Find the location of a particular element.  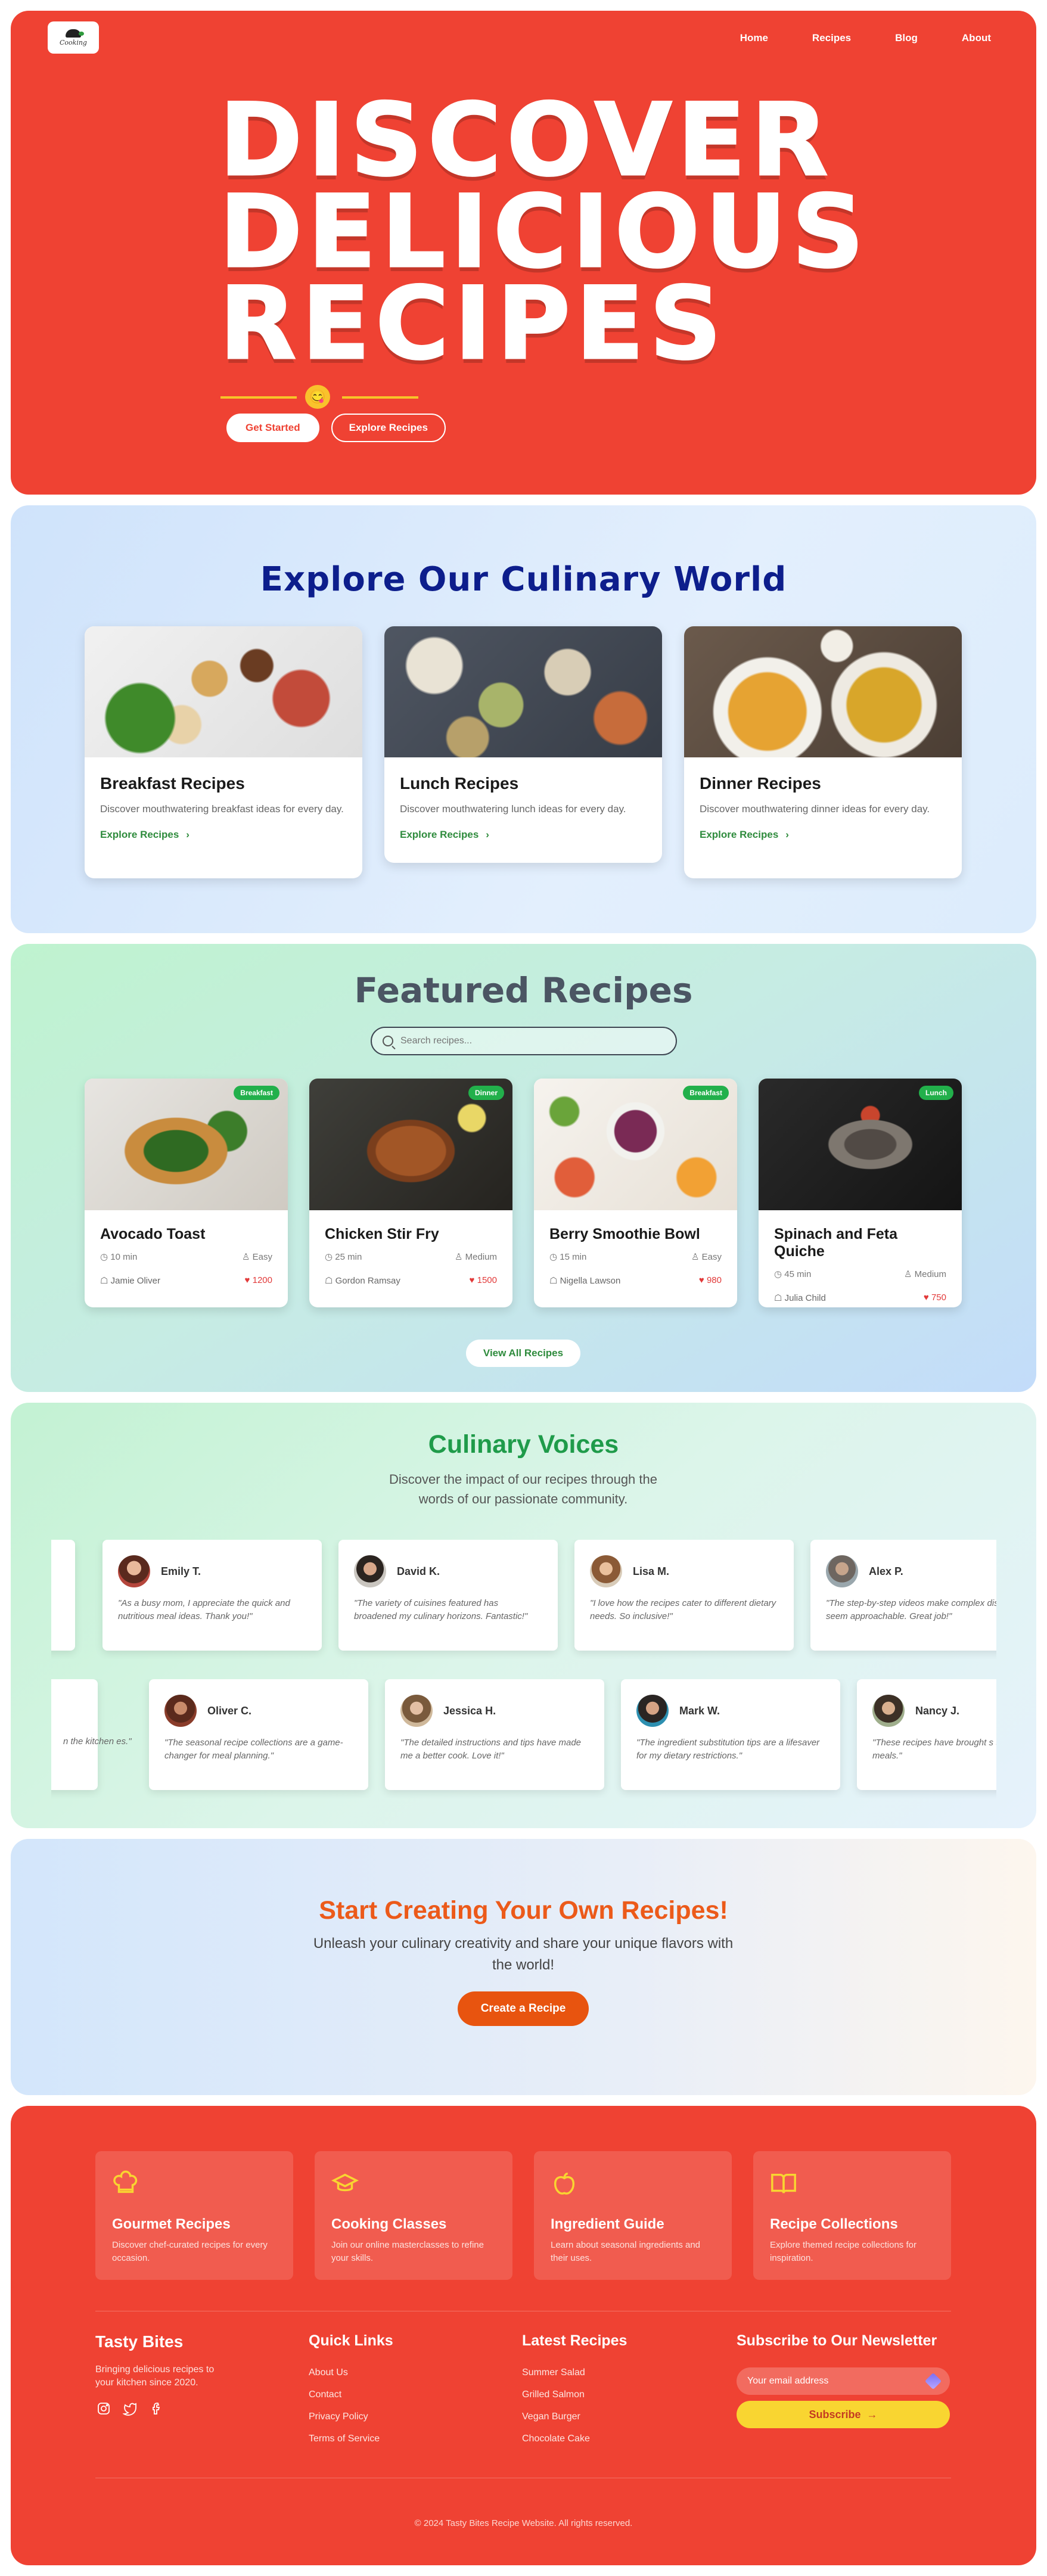

twitter-icon is located at coordinates (130, 2408).